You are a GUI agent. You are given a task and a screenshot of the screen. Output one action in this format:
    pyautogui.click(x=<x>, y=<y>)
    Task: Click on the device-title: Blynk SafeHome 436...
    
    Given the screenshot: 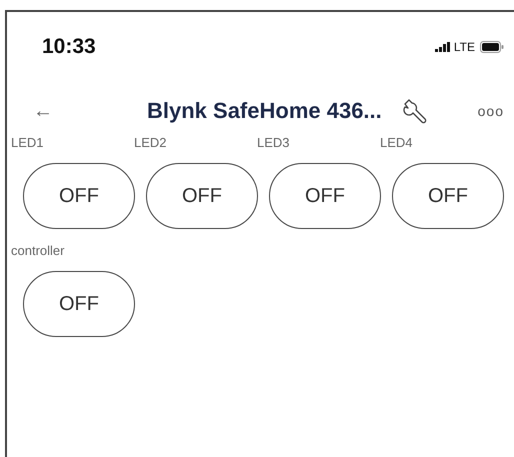 What is the action you would take?
    pyautogui.click(x=264, y=111)
    